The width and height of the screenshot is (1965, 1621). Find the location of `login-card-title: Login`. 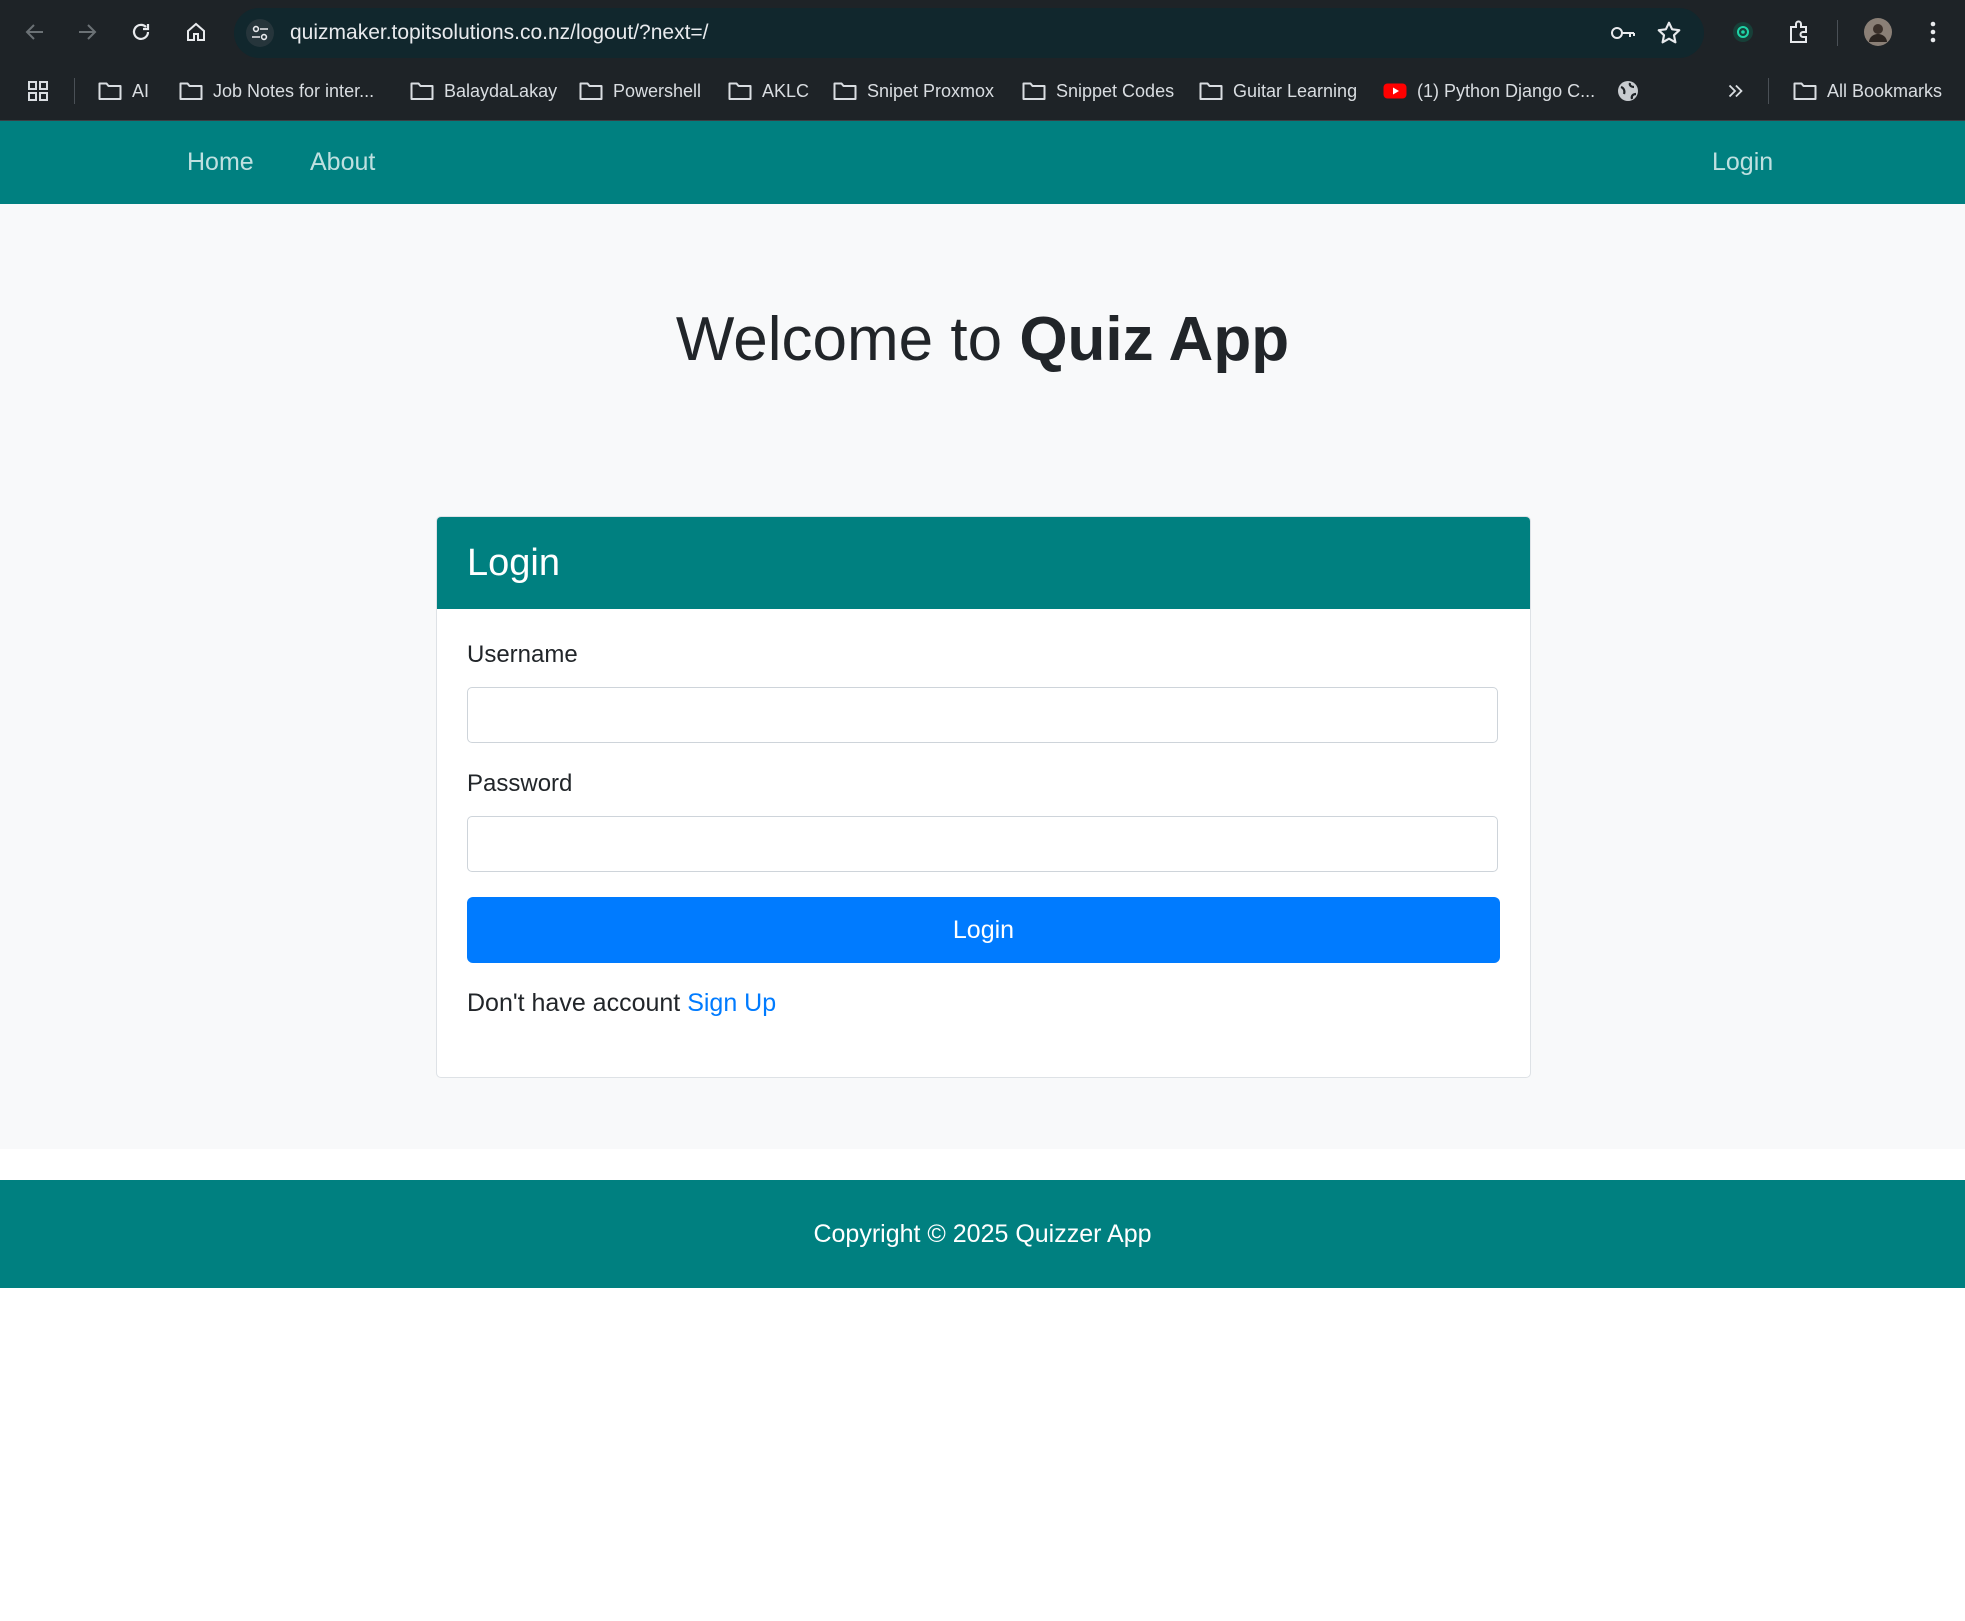

login-card-title: Login is located at coordinates (513, 563).